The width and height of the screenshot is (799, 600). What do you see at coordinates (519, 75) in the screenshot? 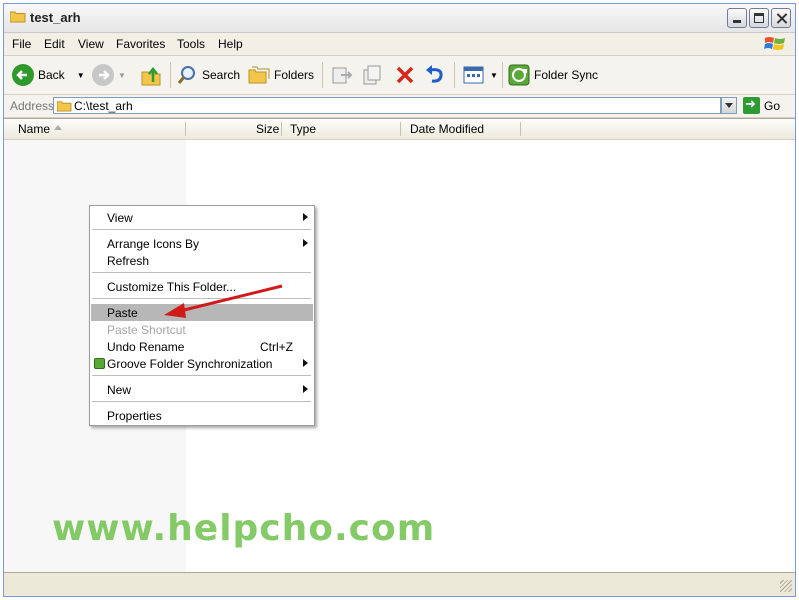
I see `folder-sync-icon` at bounding box center [519, 75].